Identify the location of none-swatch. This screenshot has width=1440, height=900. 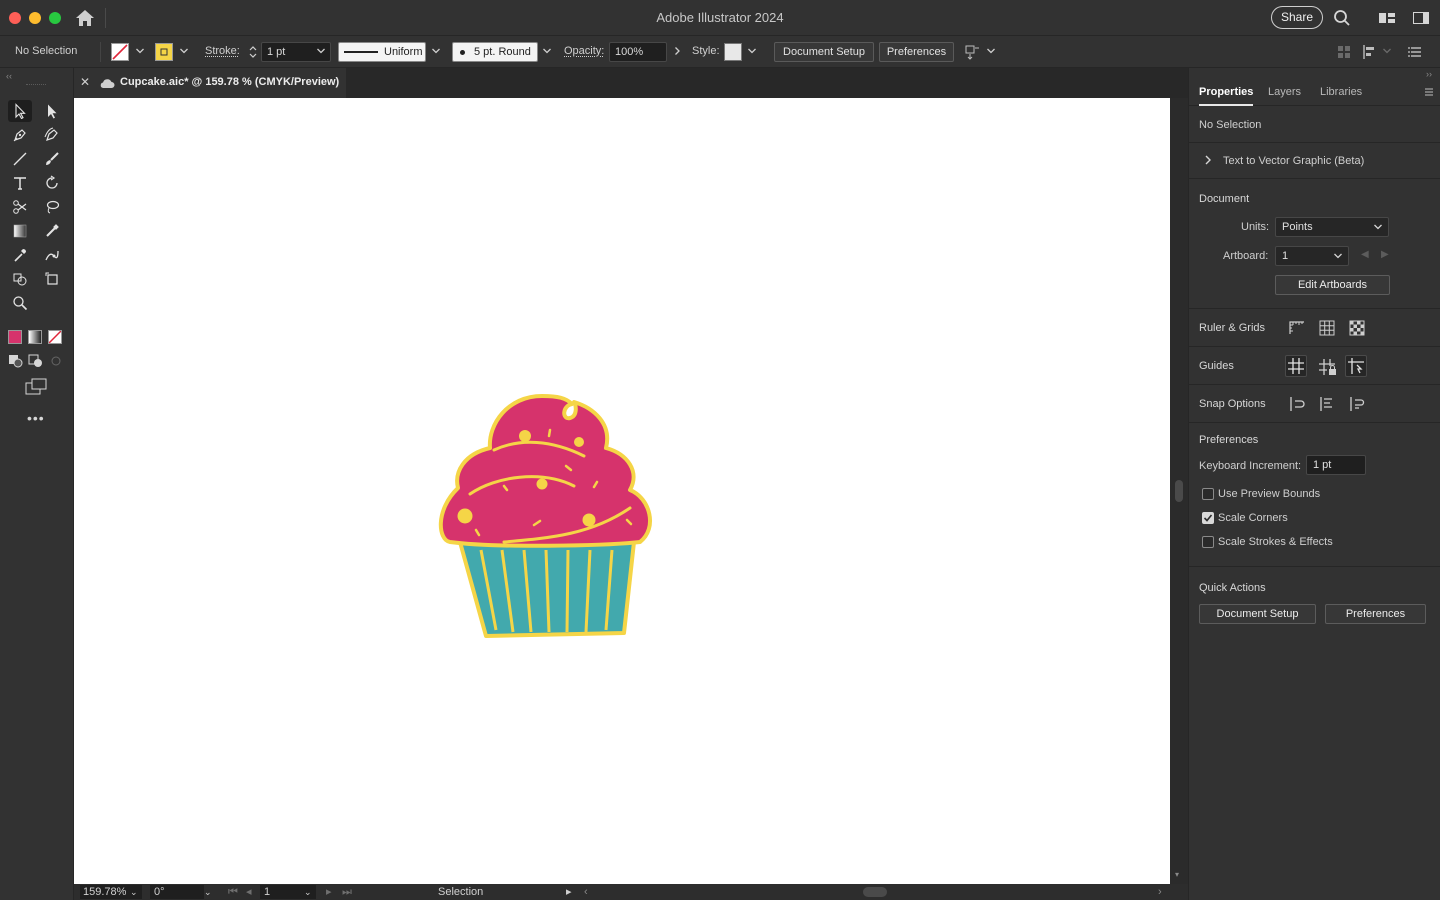
(55, 337).